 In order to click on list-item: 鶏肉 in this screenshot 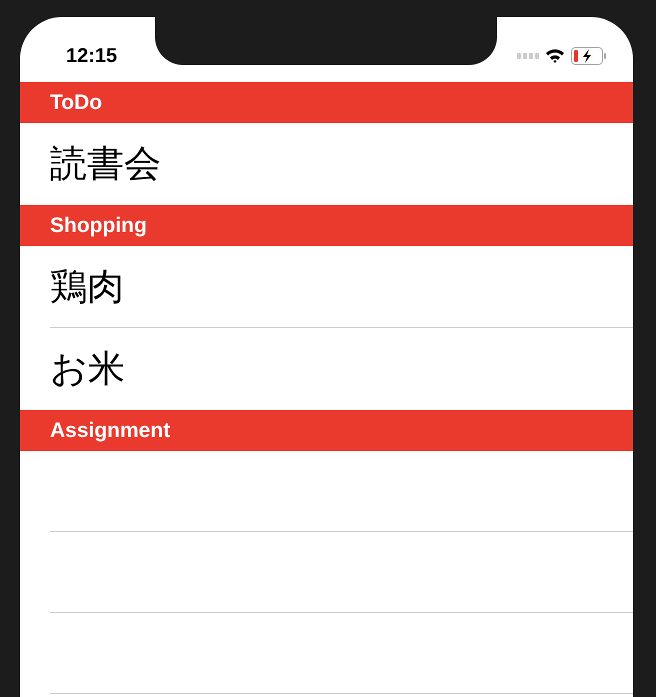, I will do `click(87, 286)`.